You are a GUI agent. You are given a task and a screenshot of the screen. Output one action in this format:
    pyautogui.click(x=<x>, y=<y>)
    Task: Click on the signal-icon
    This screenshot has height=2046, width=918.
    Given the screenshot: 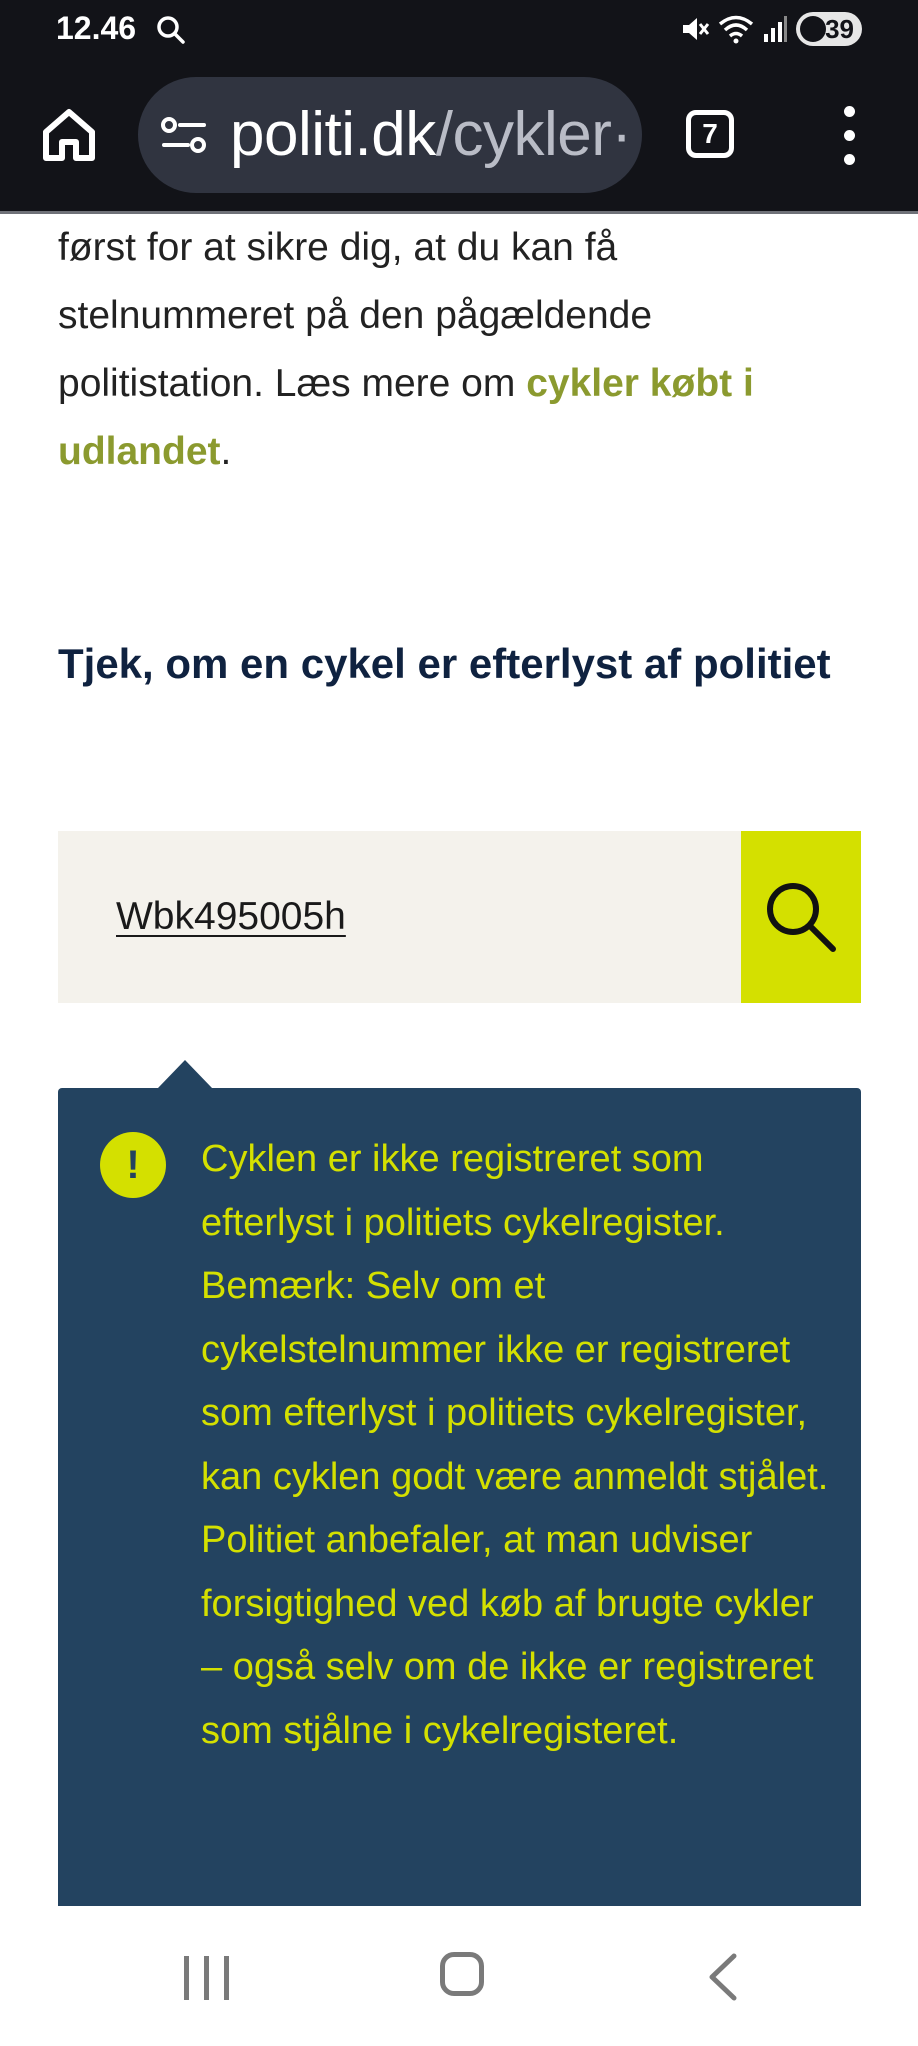 What is the action you would take?
    pyautogui.click(x=775, y=29)
    